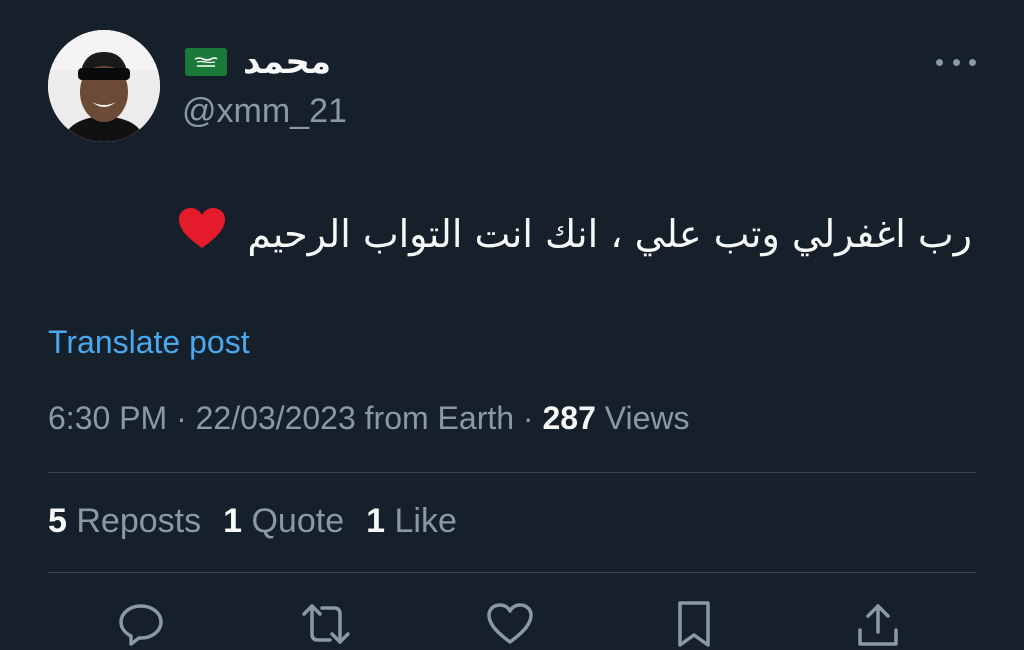  I want to click on views-count: 287, so click(569, 418).